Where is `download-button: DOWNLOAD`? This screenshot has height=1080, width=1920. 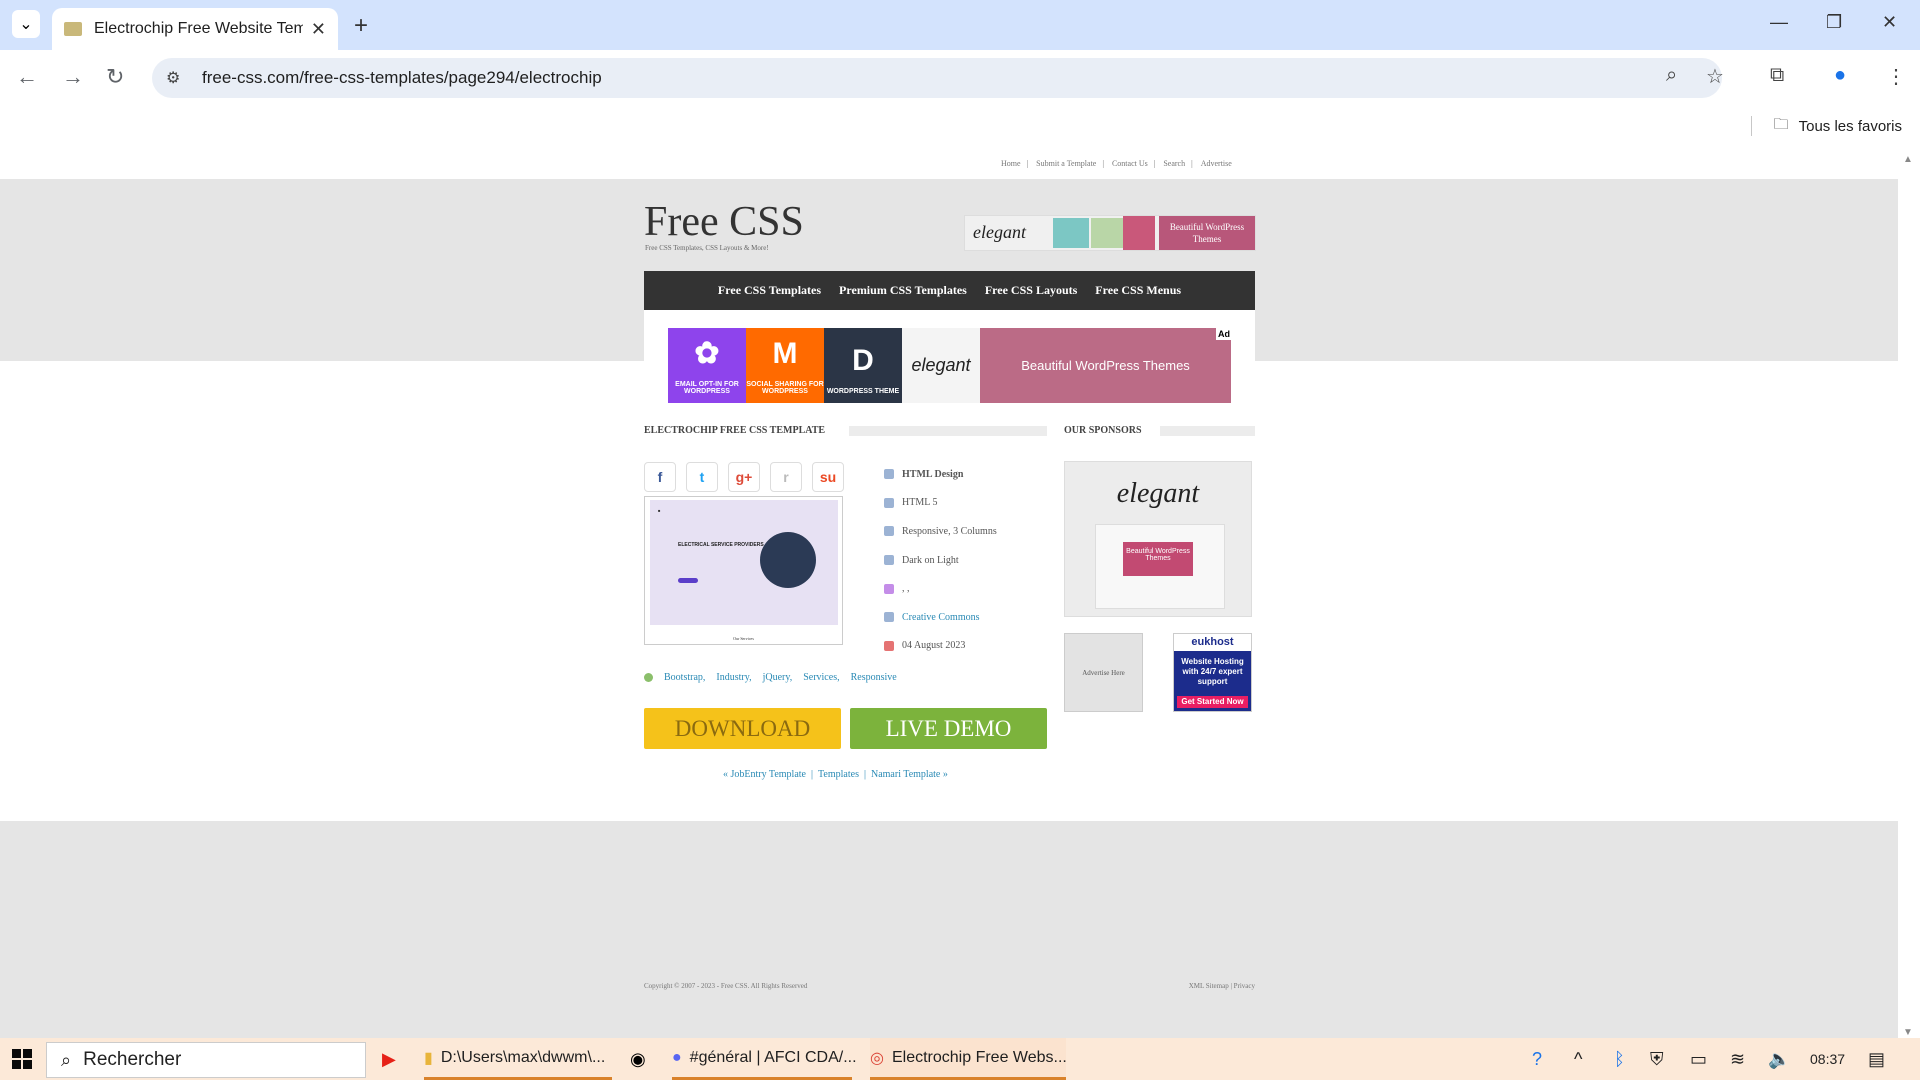 download-button: DOWNLOAD is located at coordinates (742, 728).